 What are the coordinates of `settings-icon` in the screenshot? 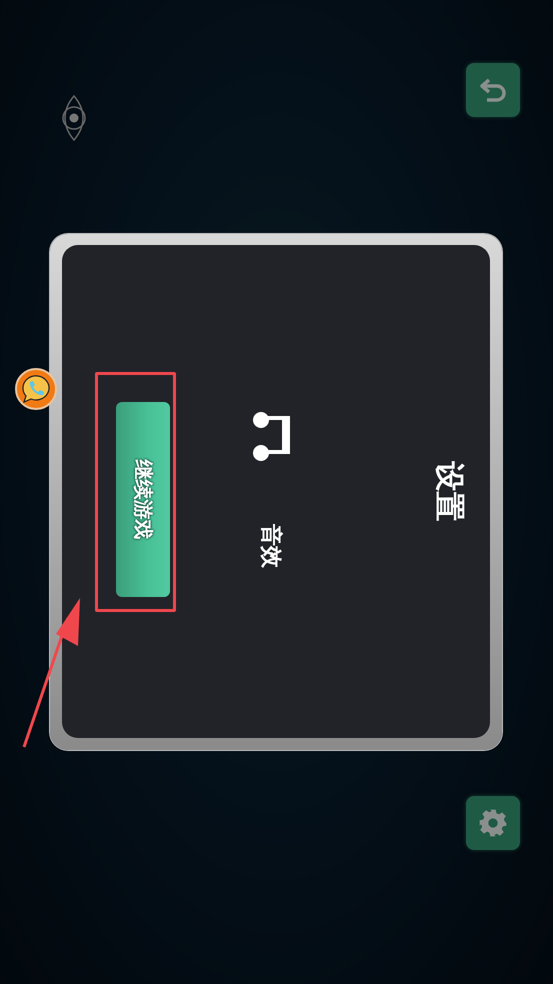 It's located at (493, 823).